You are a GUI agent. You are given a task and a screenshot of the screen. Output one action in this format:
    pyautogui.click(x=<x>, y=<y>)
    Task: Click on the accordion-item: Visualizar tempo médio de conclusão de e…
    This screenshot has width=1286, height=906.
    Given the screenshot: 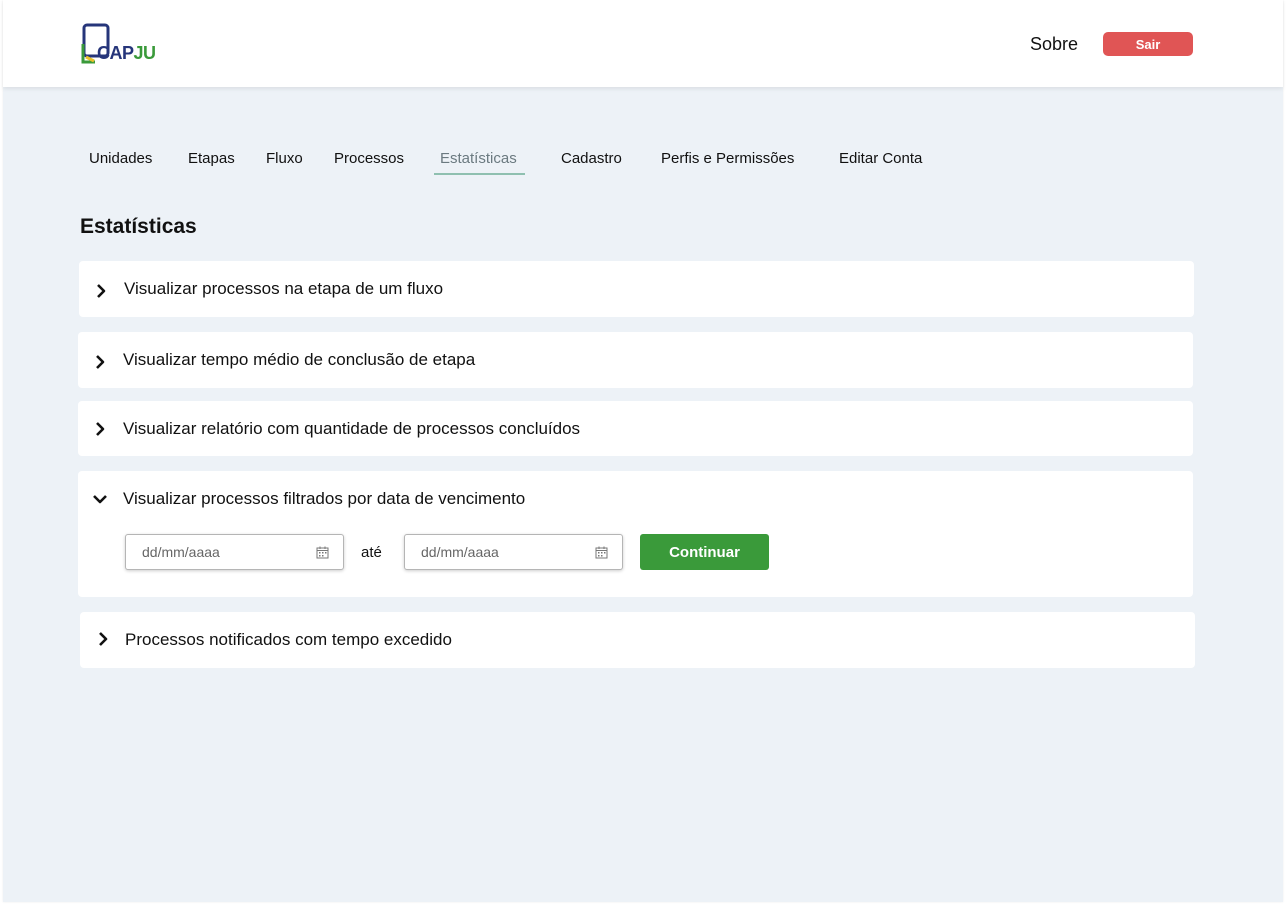 What is the action you would take?
    pyautogui.click(x=635, y=360)
    